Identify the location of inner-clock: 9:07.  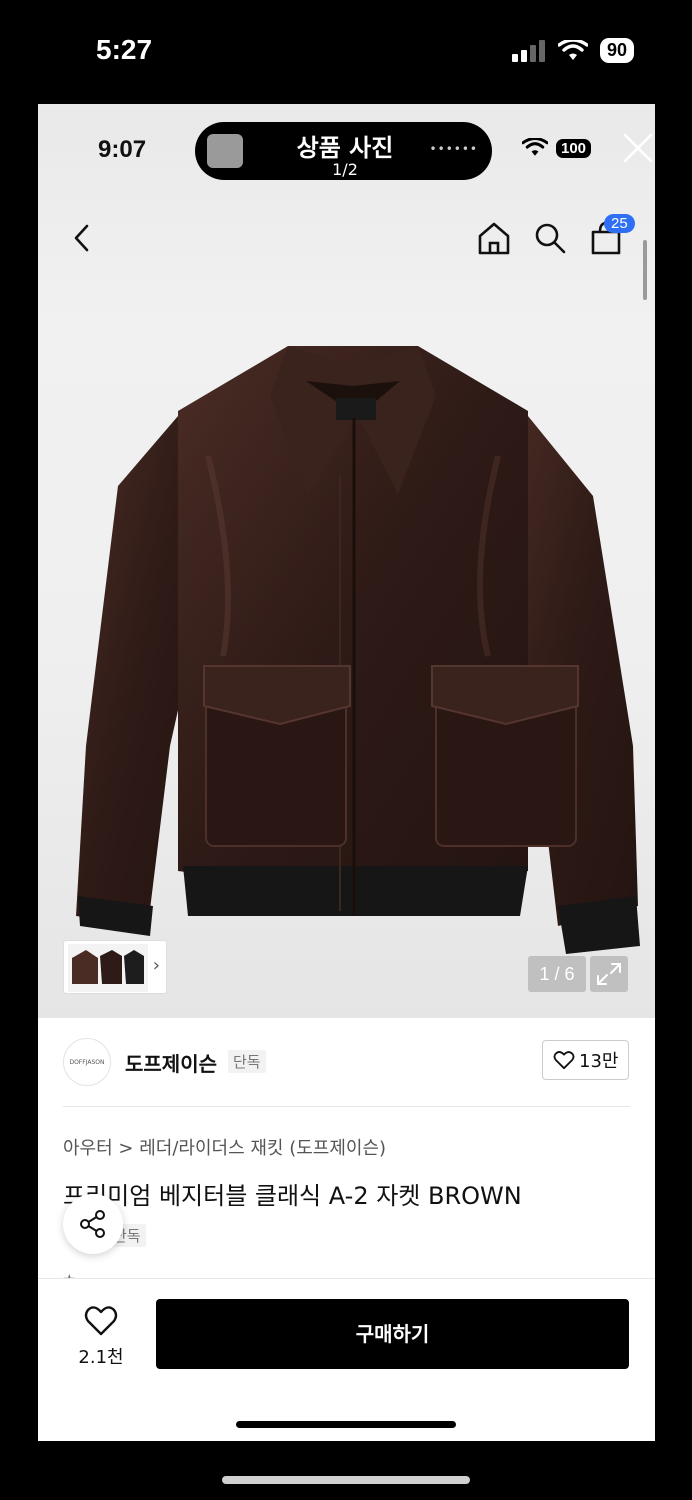
(122, 149).